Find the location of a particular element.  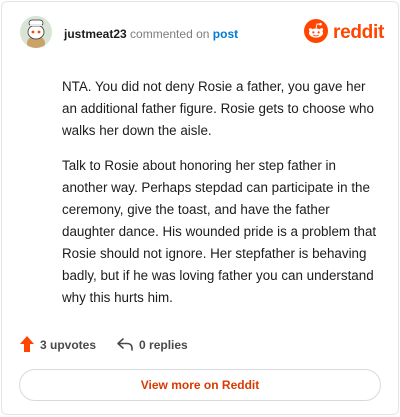

username-link: justmeat23 is located at coordinates (95, 34).